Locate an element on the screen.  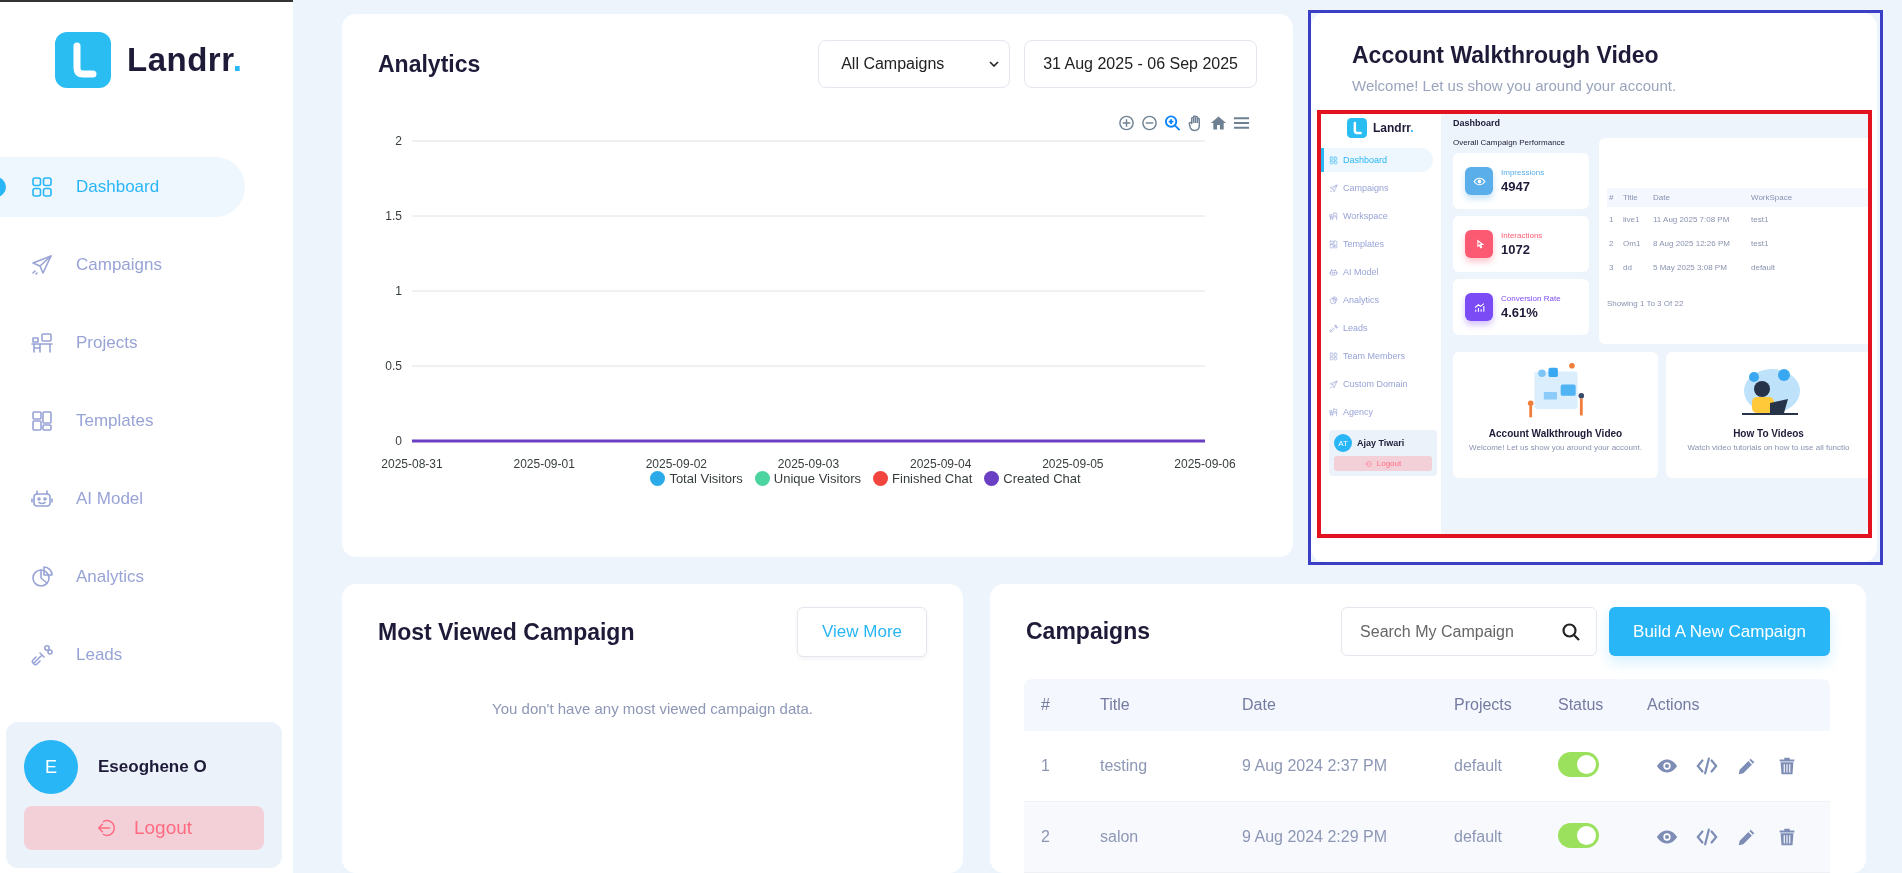
card-title: How To Videos is located at coordinates (1768, 433).